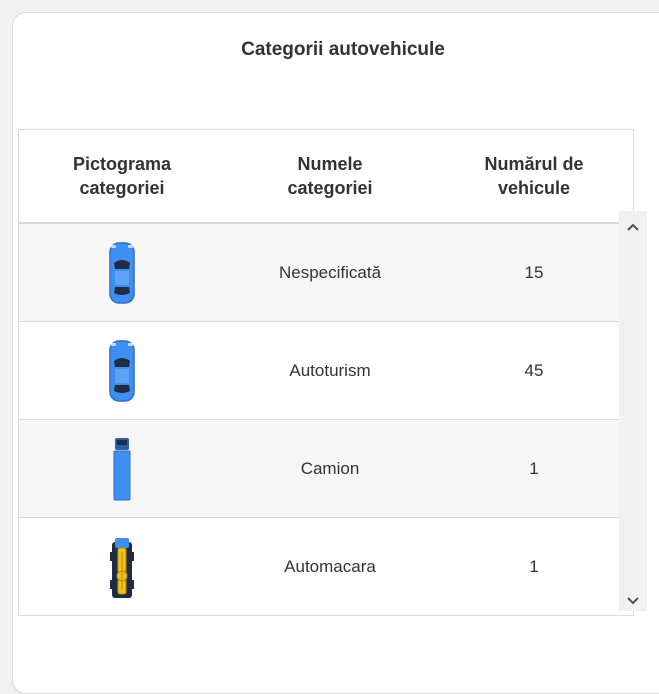 The height and width of the screenshot is (694, 659). I want to click on column-header-count: Numărul de vehicule, so click(534, 176).